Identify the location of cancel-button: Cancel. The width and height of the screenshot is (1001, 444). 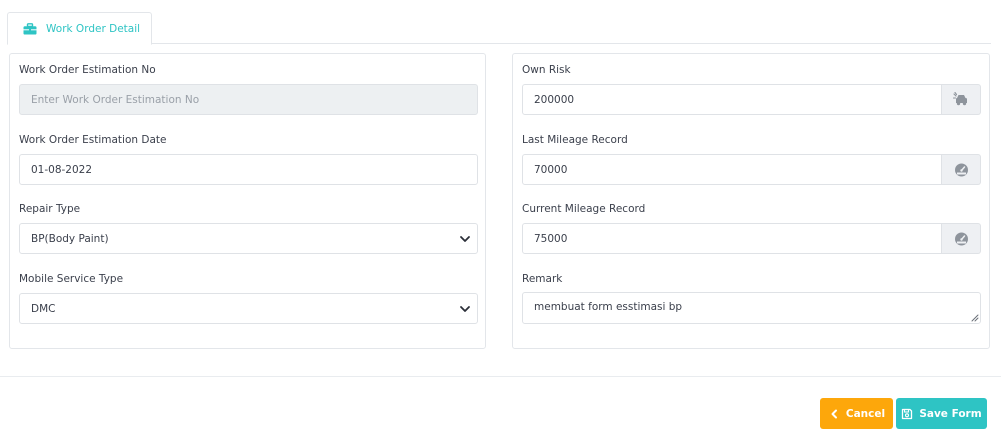
(856, 413).